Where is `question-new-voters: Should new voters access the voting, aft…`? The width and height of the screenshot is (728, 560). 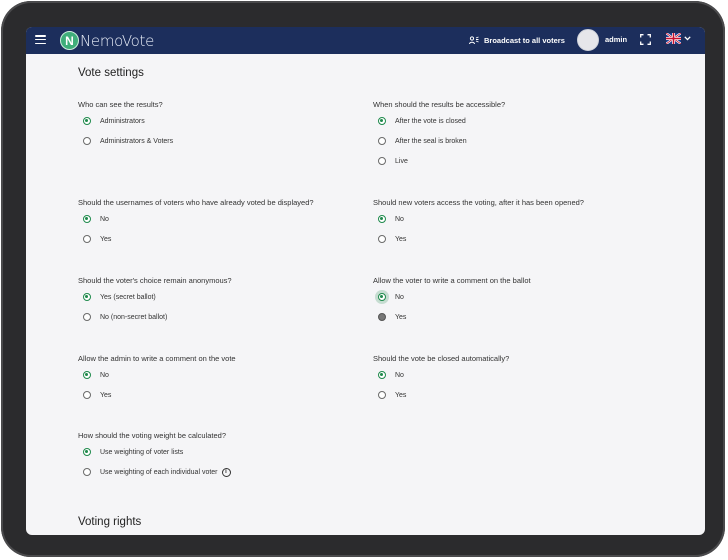
question-new-voters: Should new voters access the voting, aft… is located at coordinates (478, 202).